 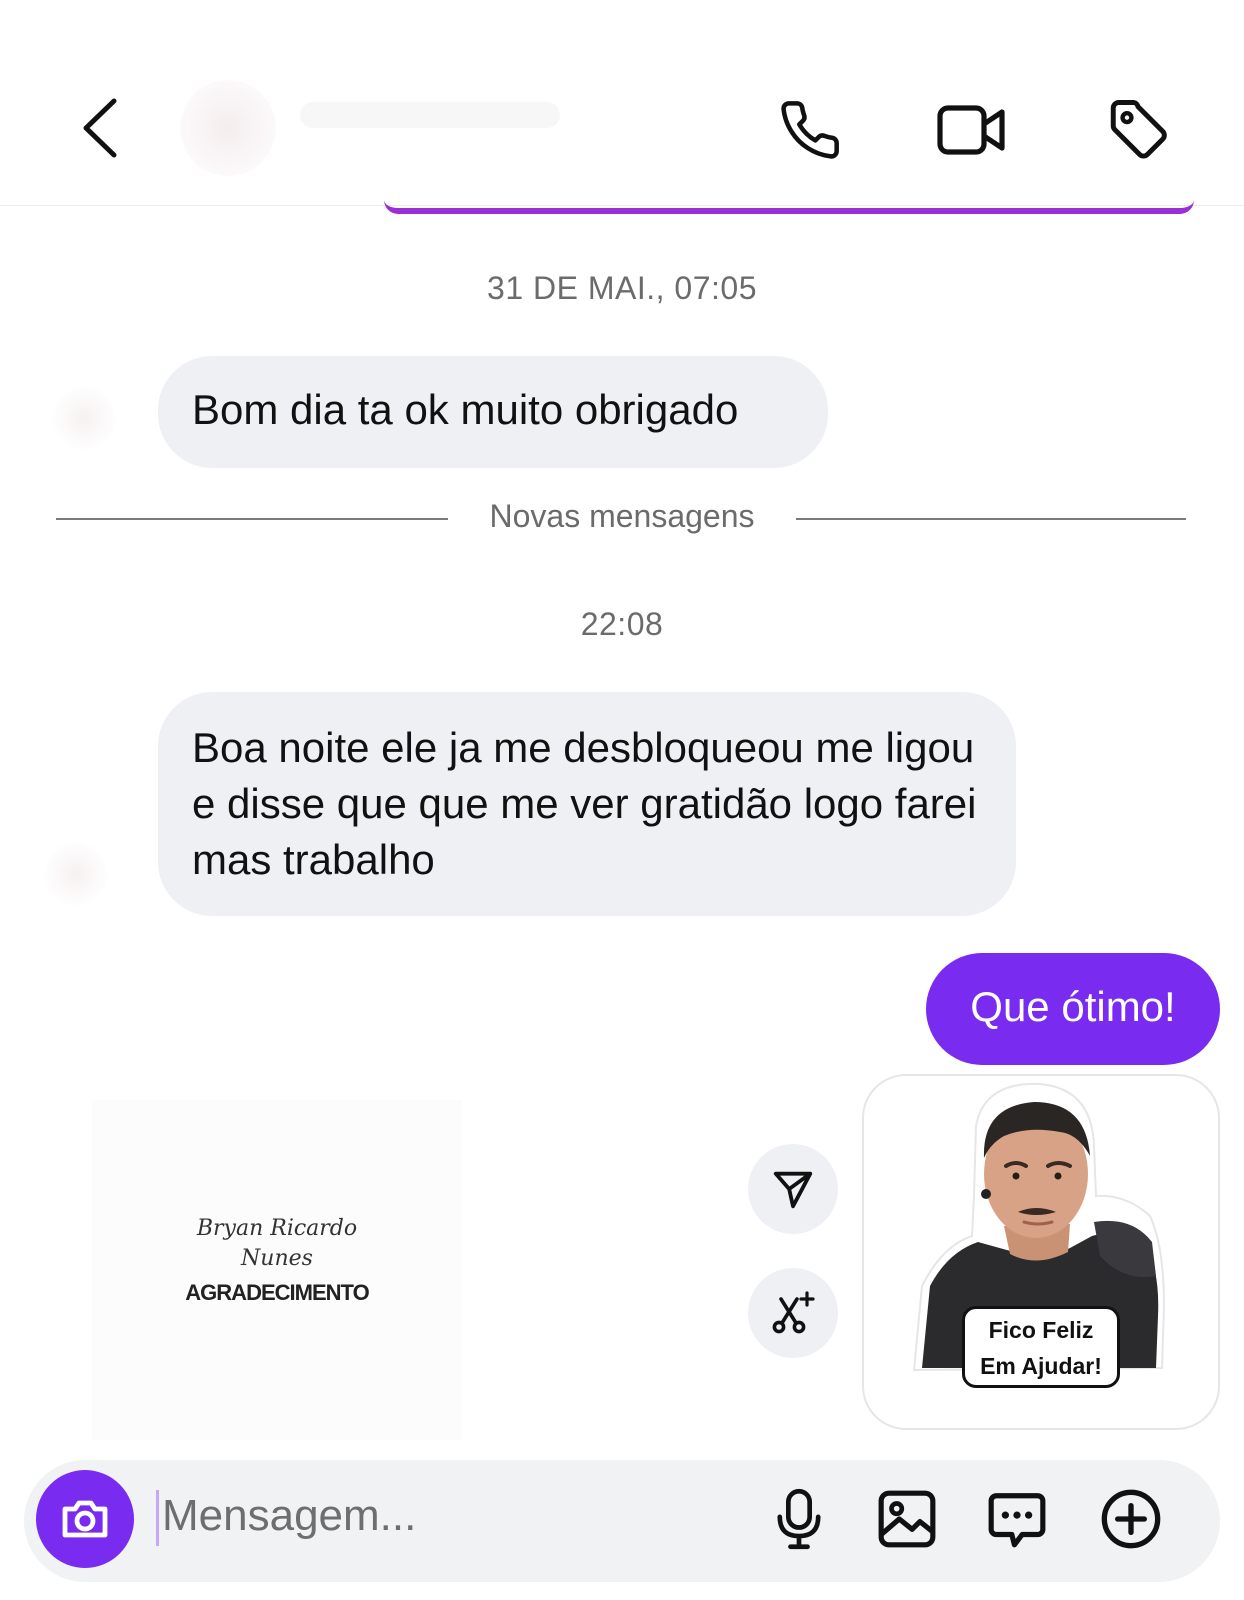 I want to click on phone-icon, so click(x=810, y=130).